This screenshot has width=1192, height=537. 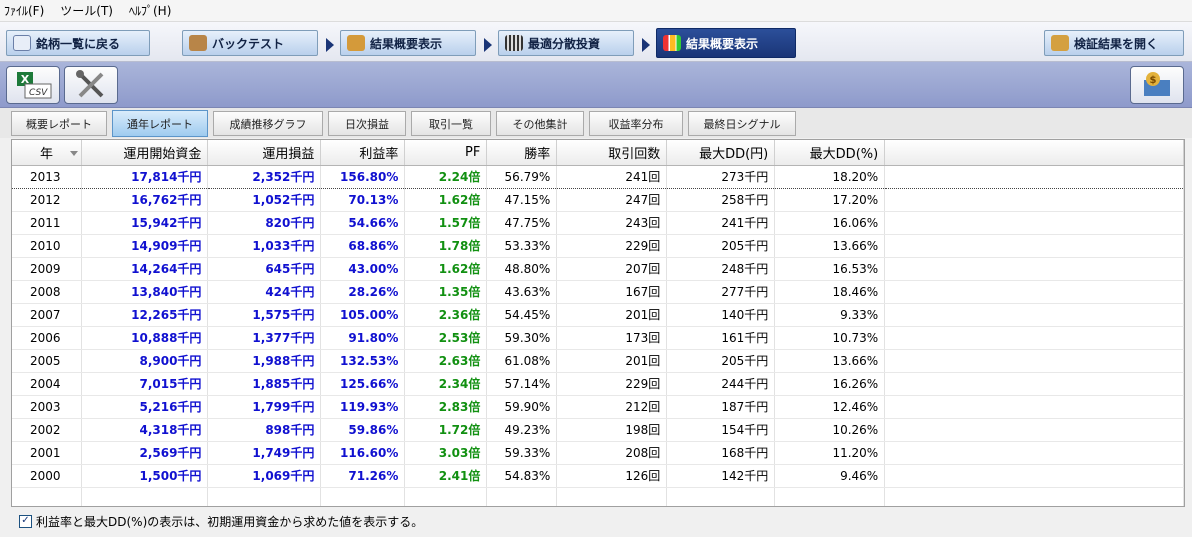 I want to click on initial-capital-checkbox-label: 利益率と最大DD(%)の表示は、初期運用資金から求めた値を表示する。, so click(x=229, y=521).